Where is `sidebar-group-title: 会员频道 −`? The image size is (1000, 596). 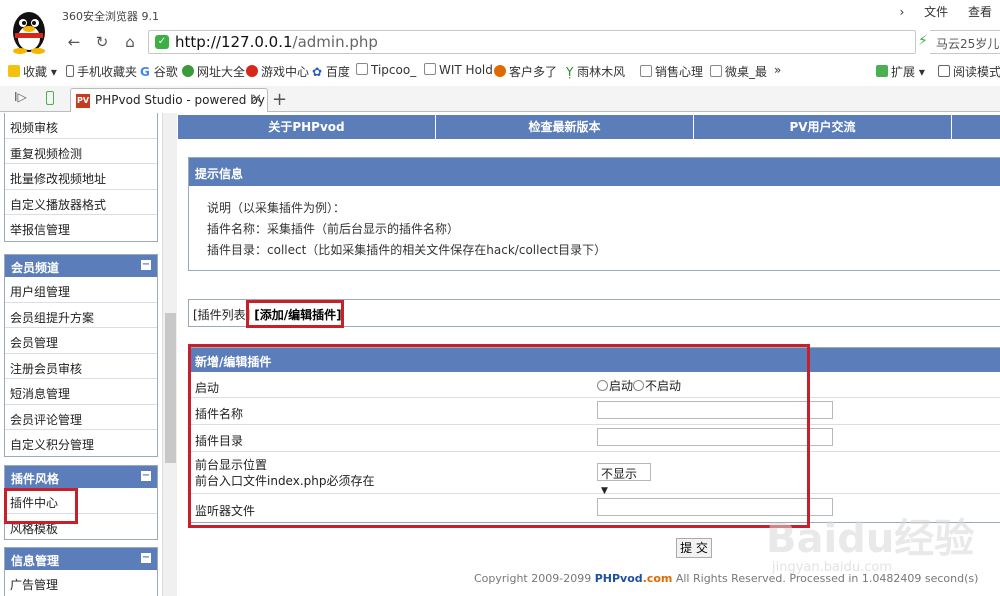
sidebar-group-title: 会员频道 − is located at coordinates (81, 266).